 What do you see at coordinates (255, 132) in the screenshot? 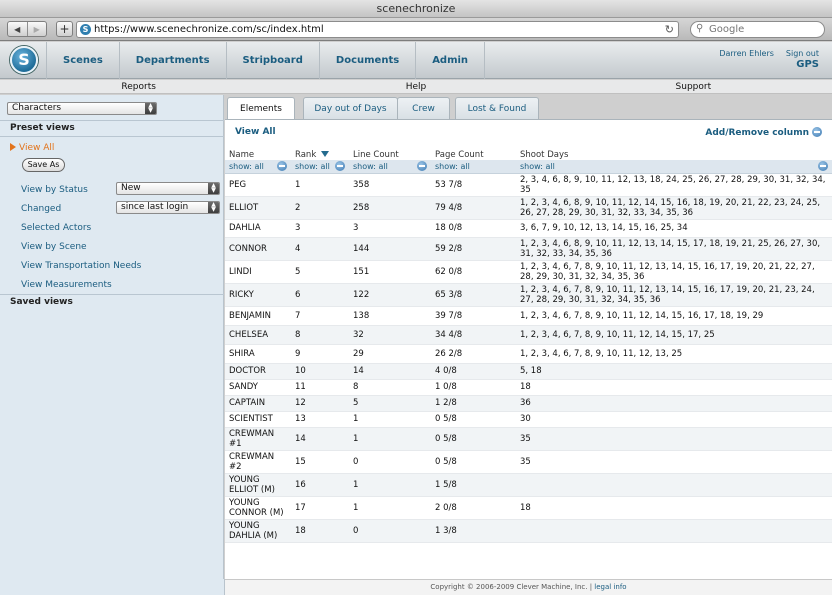
I see `view-all-link: View All` at bounding box center [255, 132].